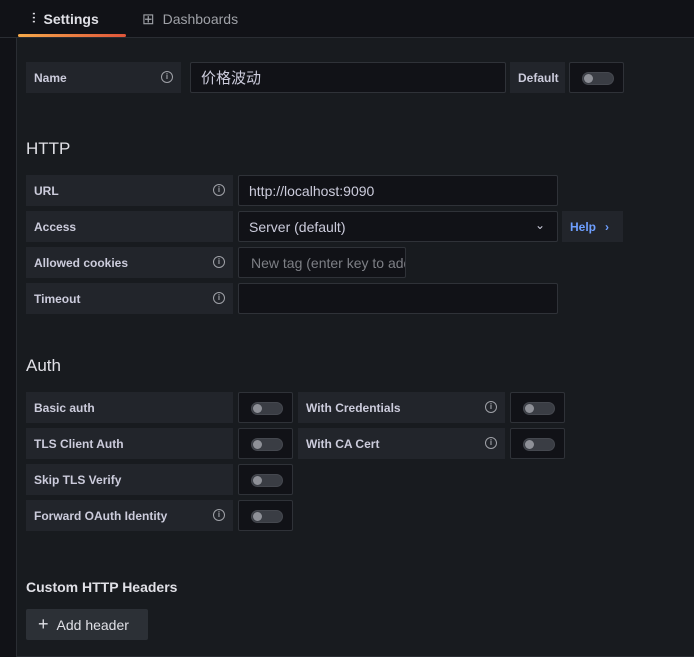 The width and height of the screenshot is (694, 657). Describe the element at coordinates (537, 77) in the screenshot. I see `default-label: Default` at that location.